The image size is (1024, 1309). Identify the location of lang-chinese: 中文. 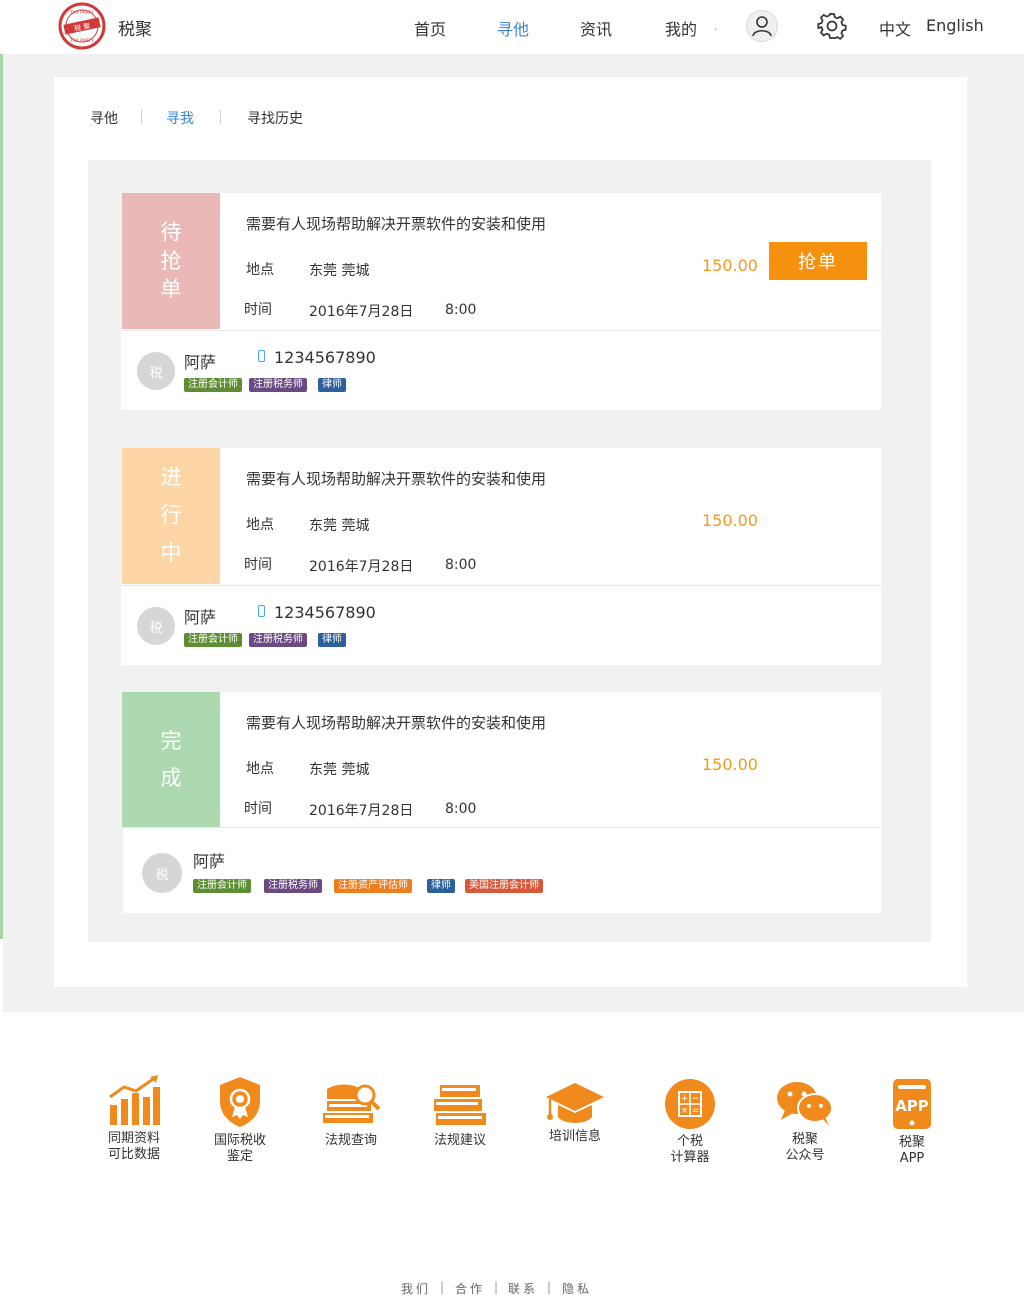
(895, 28).